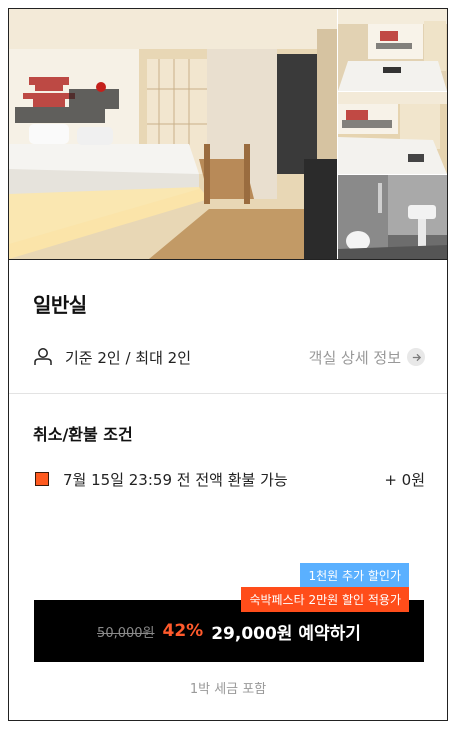 This screenshot has width=462, height=731. What do you see at coordinates (229, 357) in the screenshot?
I see `capacity-row: 기준 2인 / 최대 2인 객실 상세 정보` at bounding box center [229, 357].